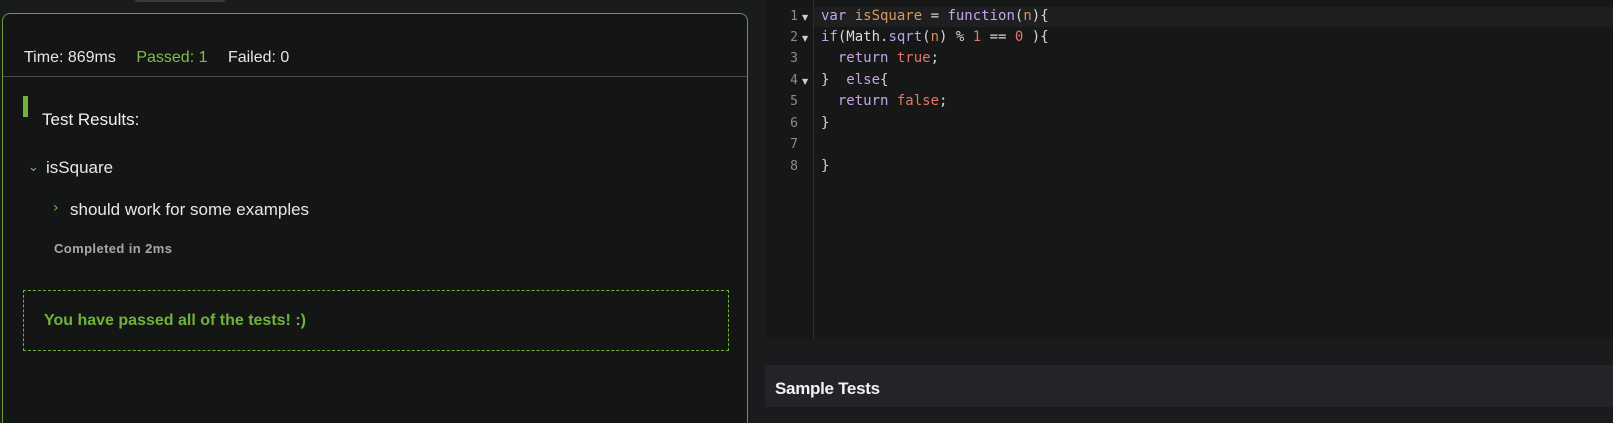 Image resolution: width=1613 pixels, height=423 pixels. I want to click on boolean-token: false, so click(918, 101).